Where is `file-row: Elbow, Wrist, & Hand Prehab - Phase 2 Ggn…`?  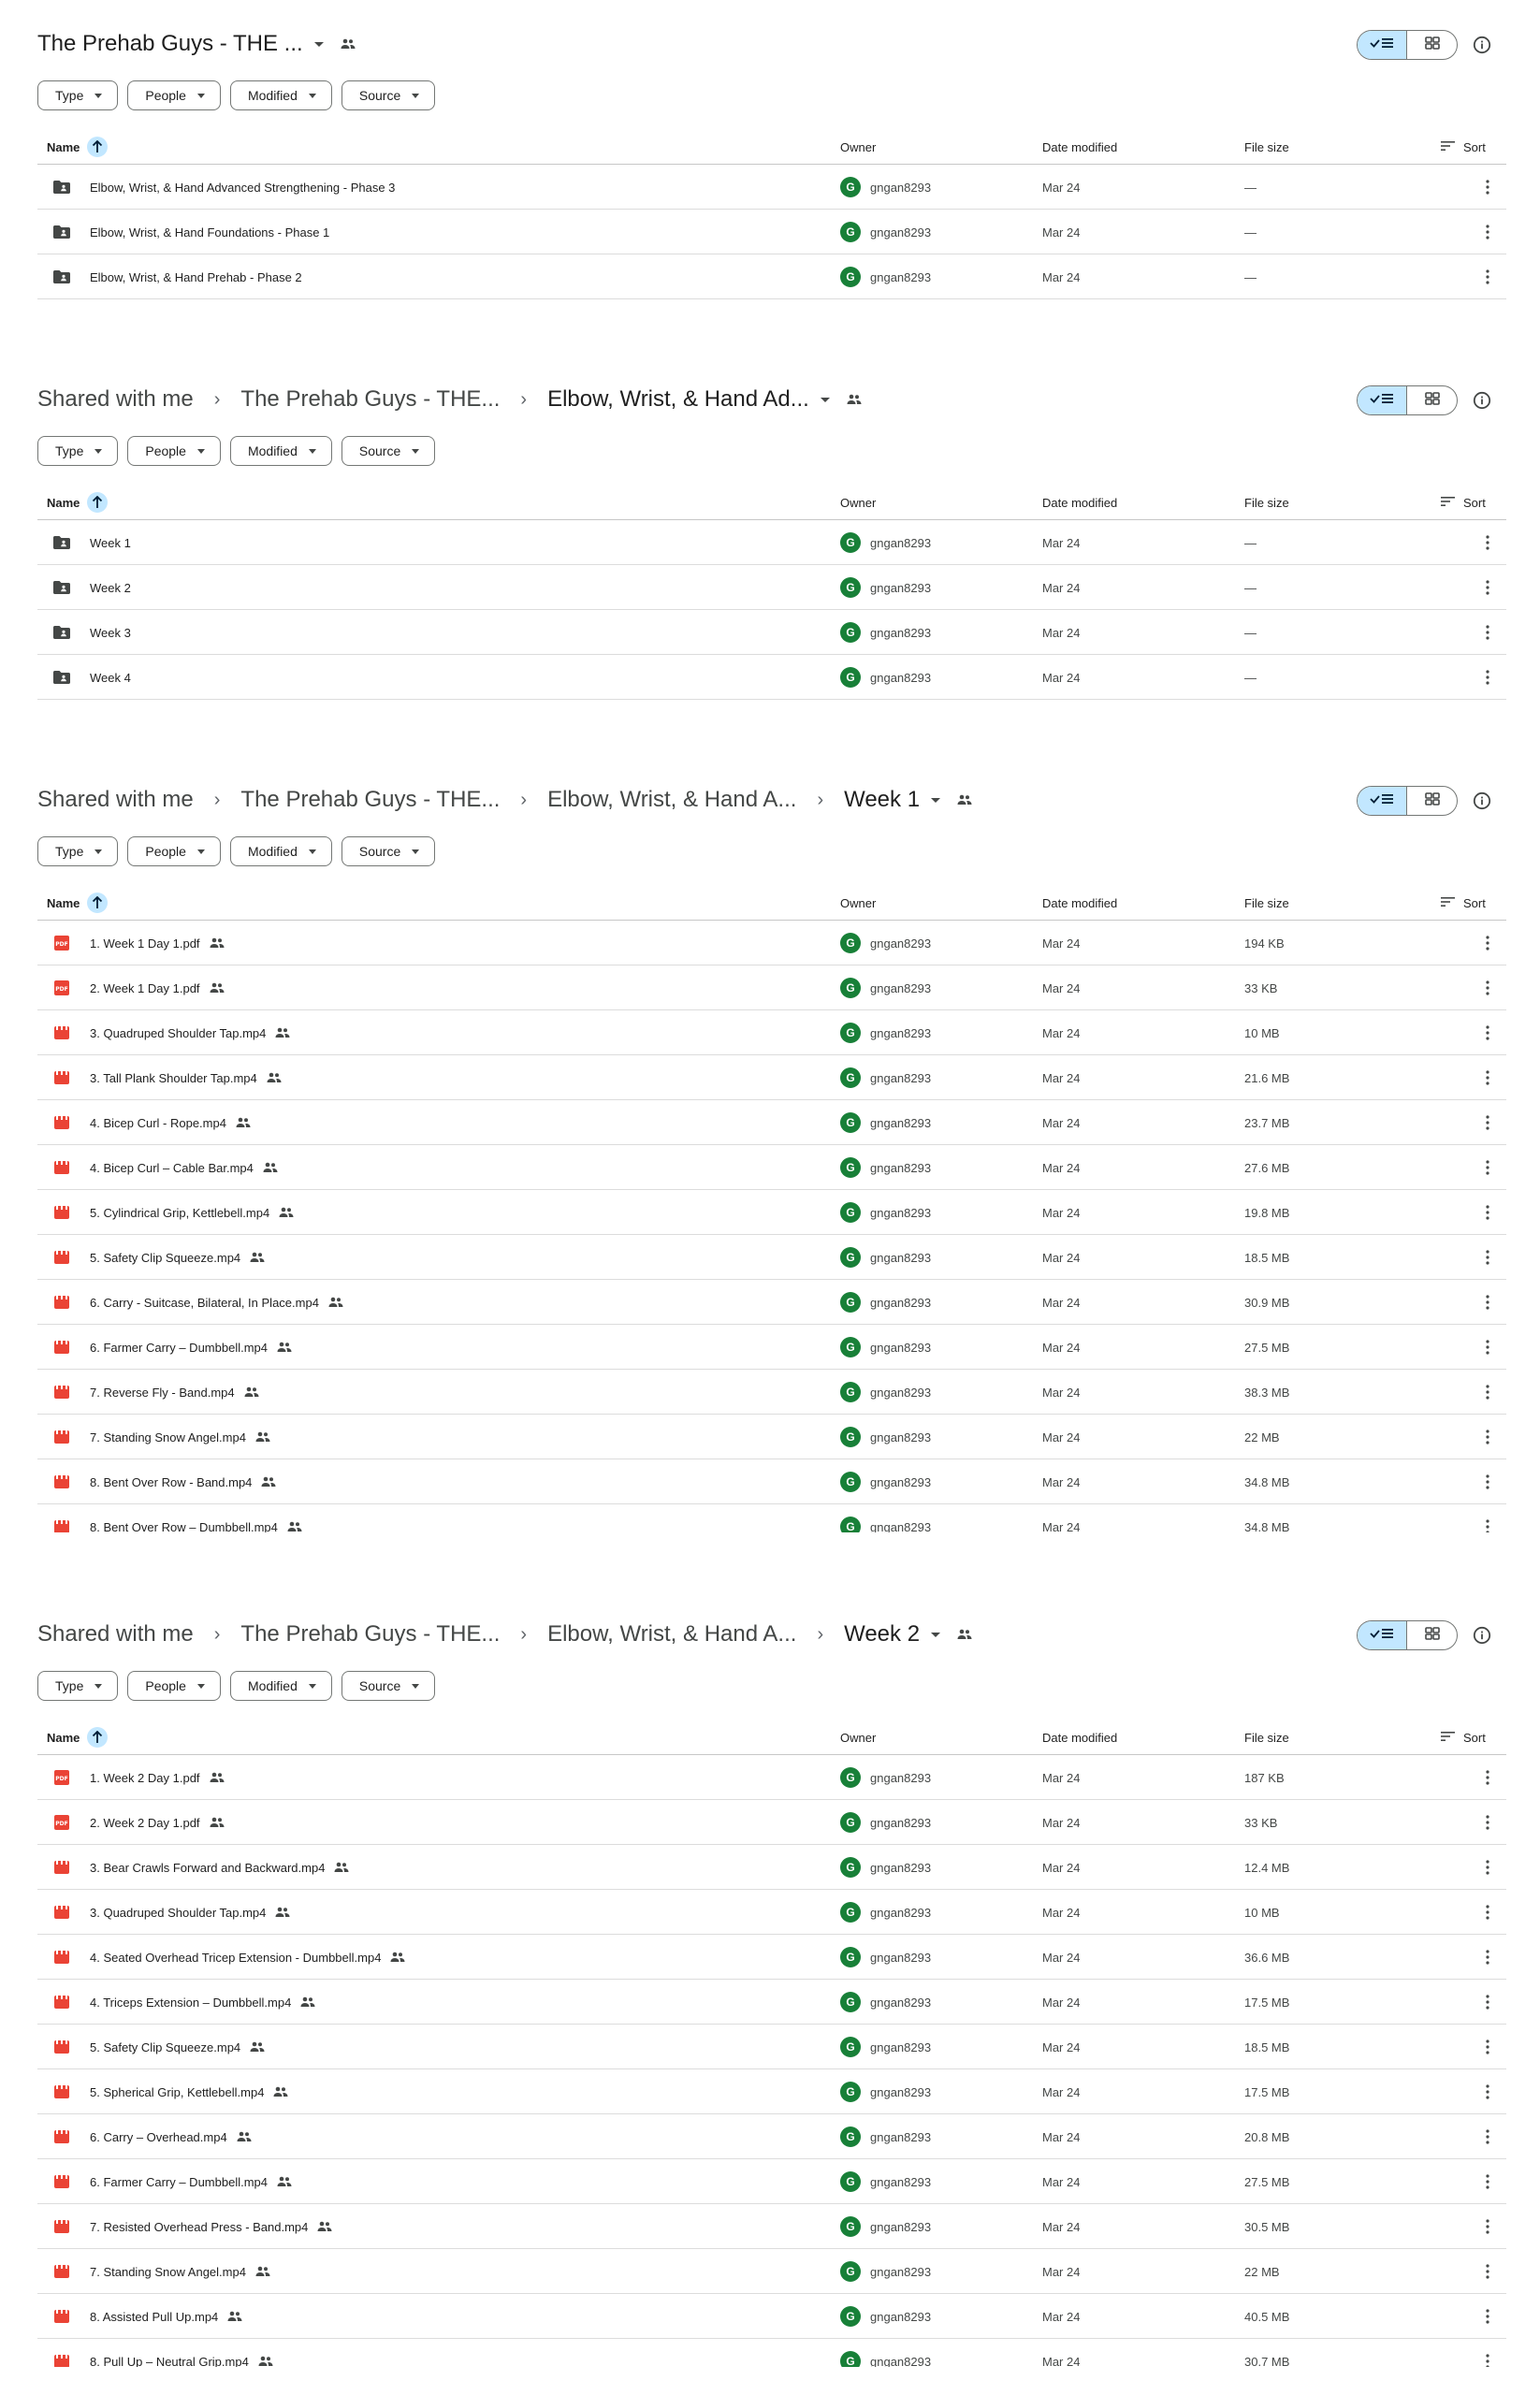 file-row: Elbow, Wrist, & Hand Prehab - Phase 2 Ggn… is located at coordinates (772, 276).